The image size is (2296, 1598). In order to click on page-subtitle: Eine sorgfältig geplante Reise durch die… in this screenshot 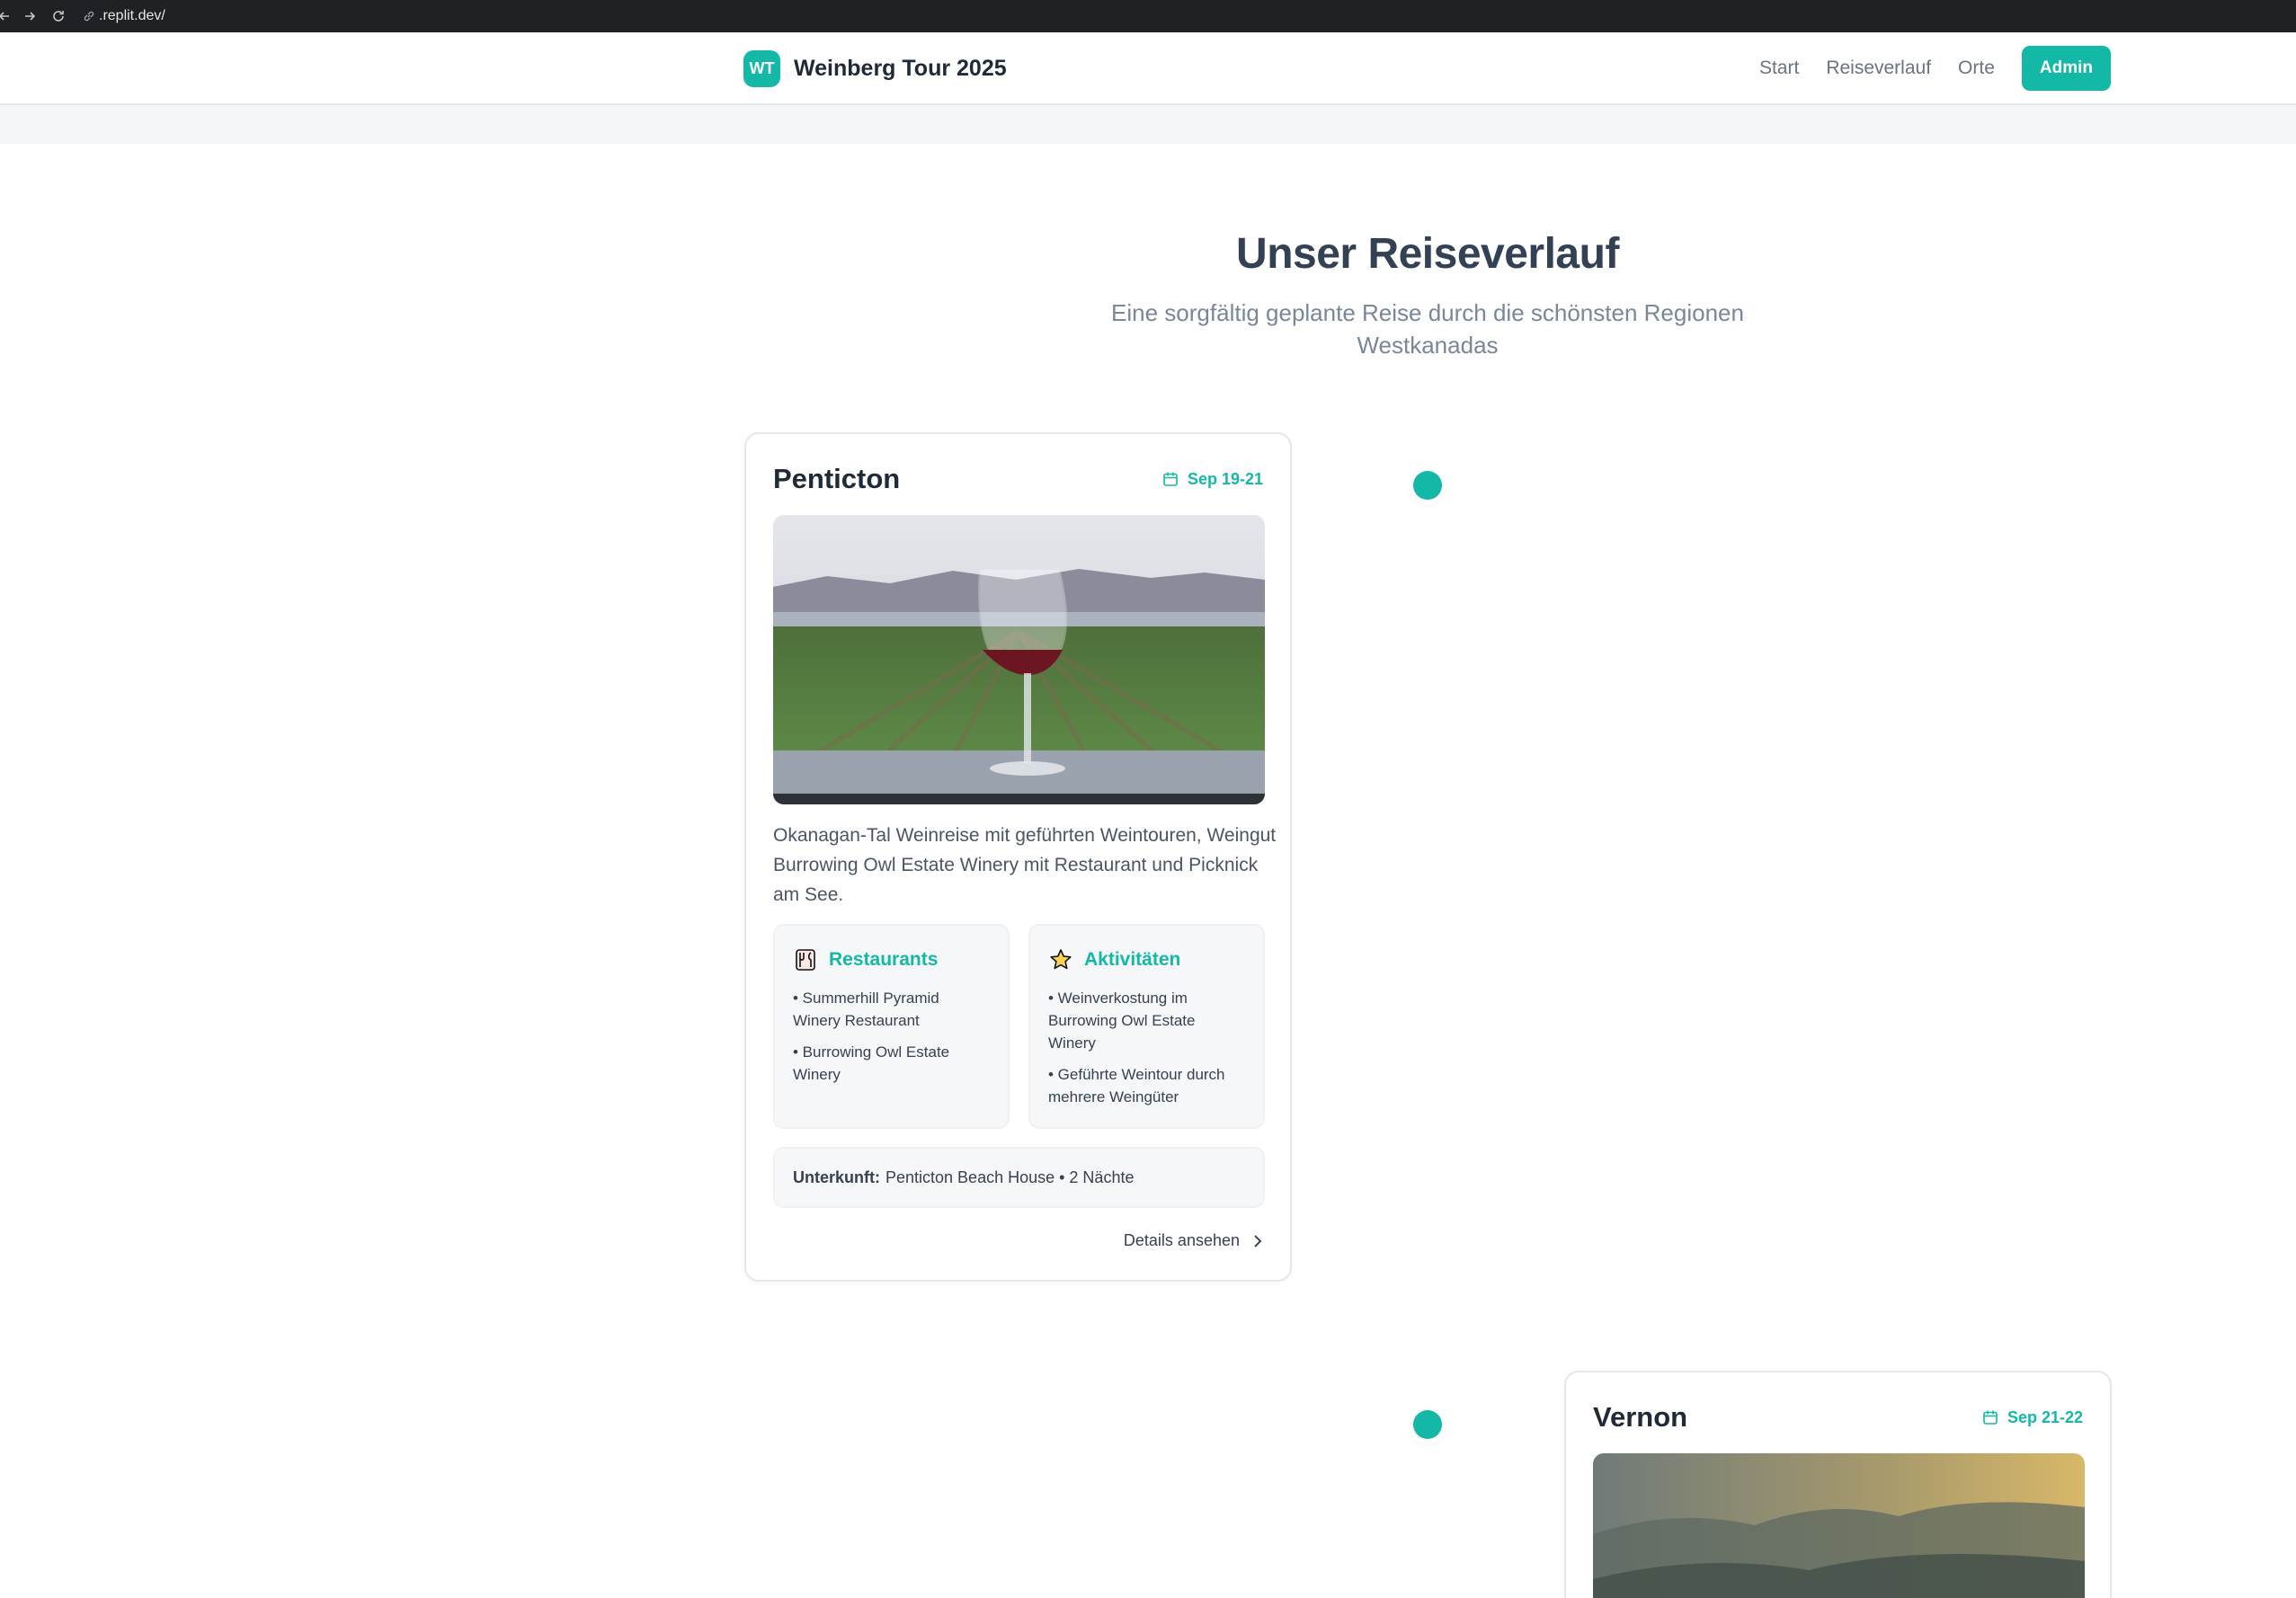, I will do `click(1427, 329)`.